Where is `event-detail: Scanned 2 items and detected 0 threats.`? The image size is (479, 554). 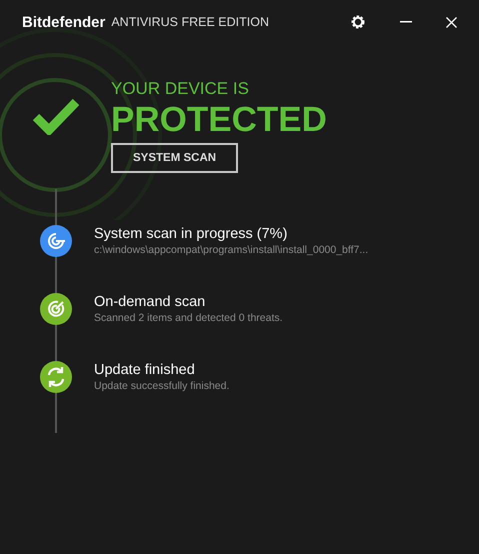
event-detail: Scanned 2 items and detected 0 threats. is located at coordinates (188, 318).